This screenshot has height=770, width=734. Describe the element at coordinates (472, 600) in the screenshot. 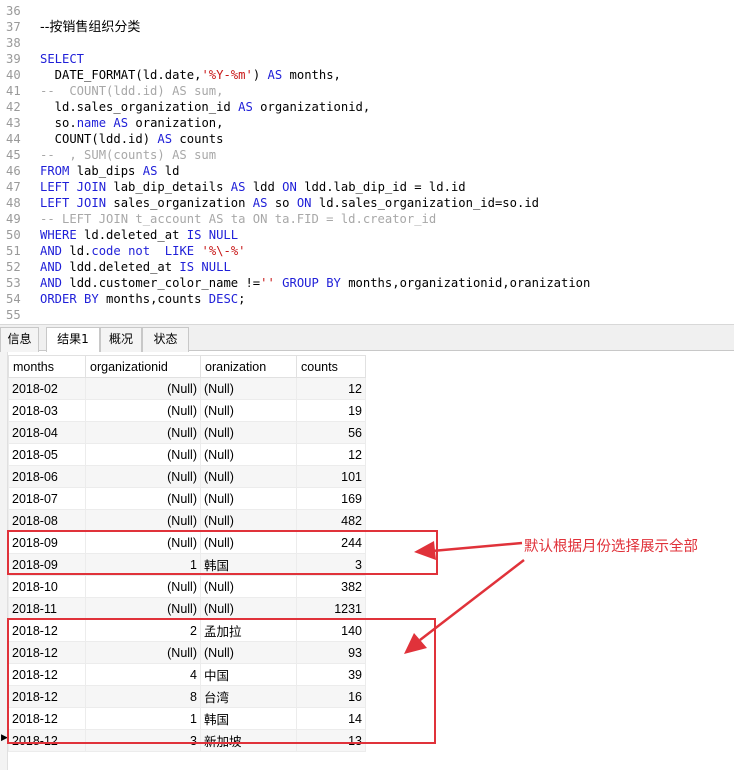

I see `arrow-to-december-line` at that location.